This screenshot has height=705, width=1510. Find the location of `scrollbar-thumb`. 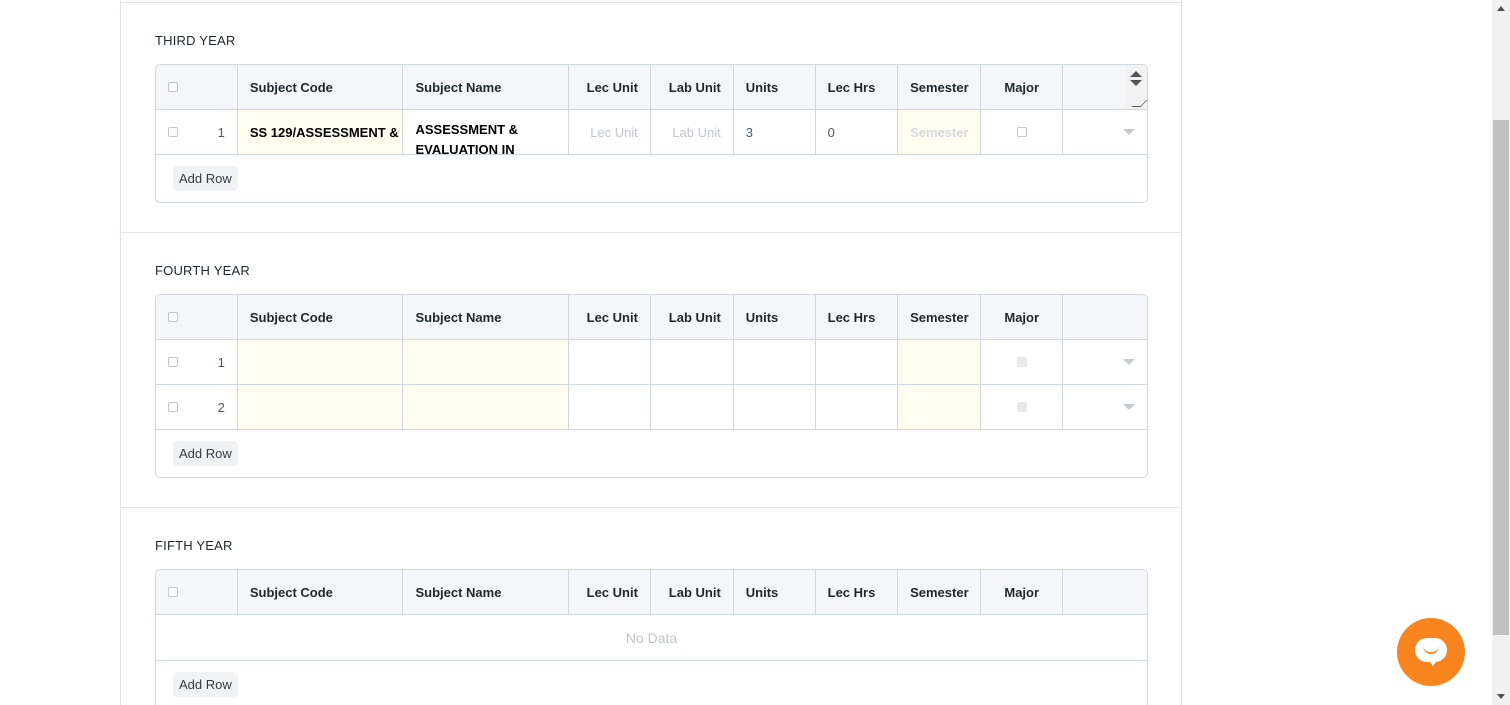

scrollbar-thumb is located at coordinates (1501, 377).